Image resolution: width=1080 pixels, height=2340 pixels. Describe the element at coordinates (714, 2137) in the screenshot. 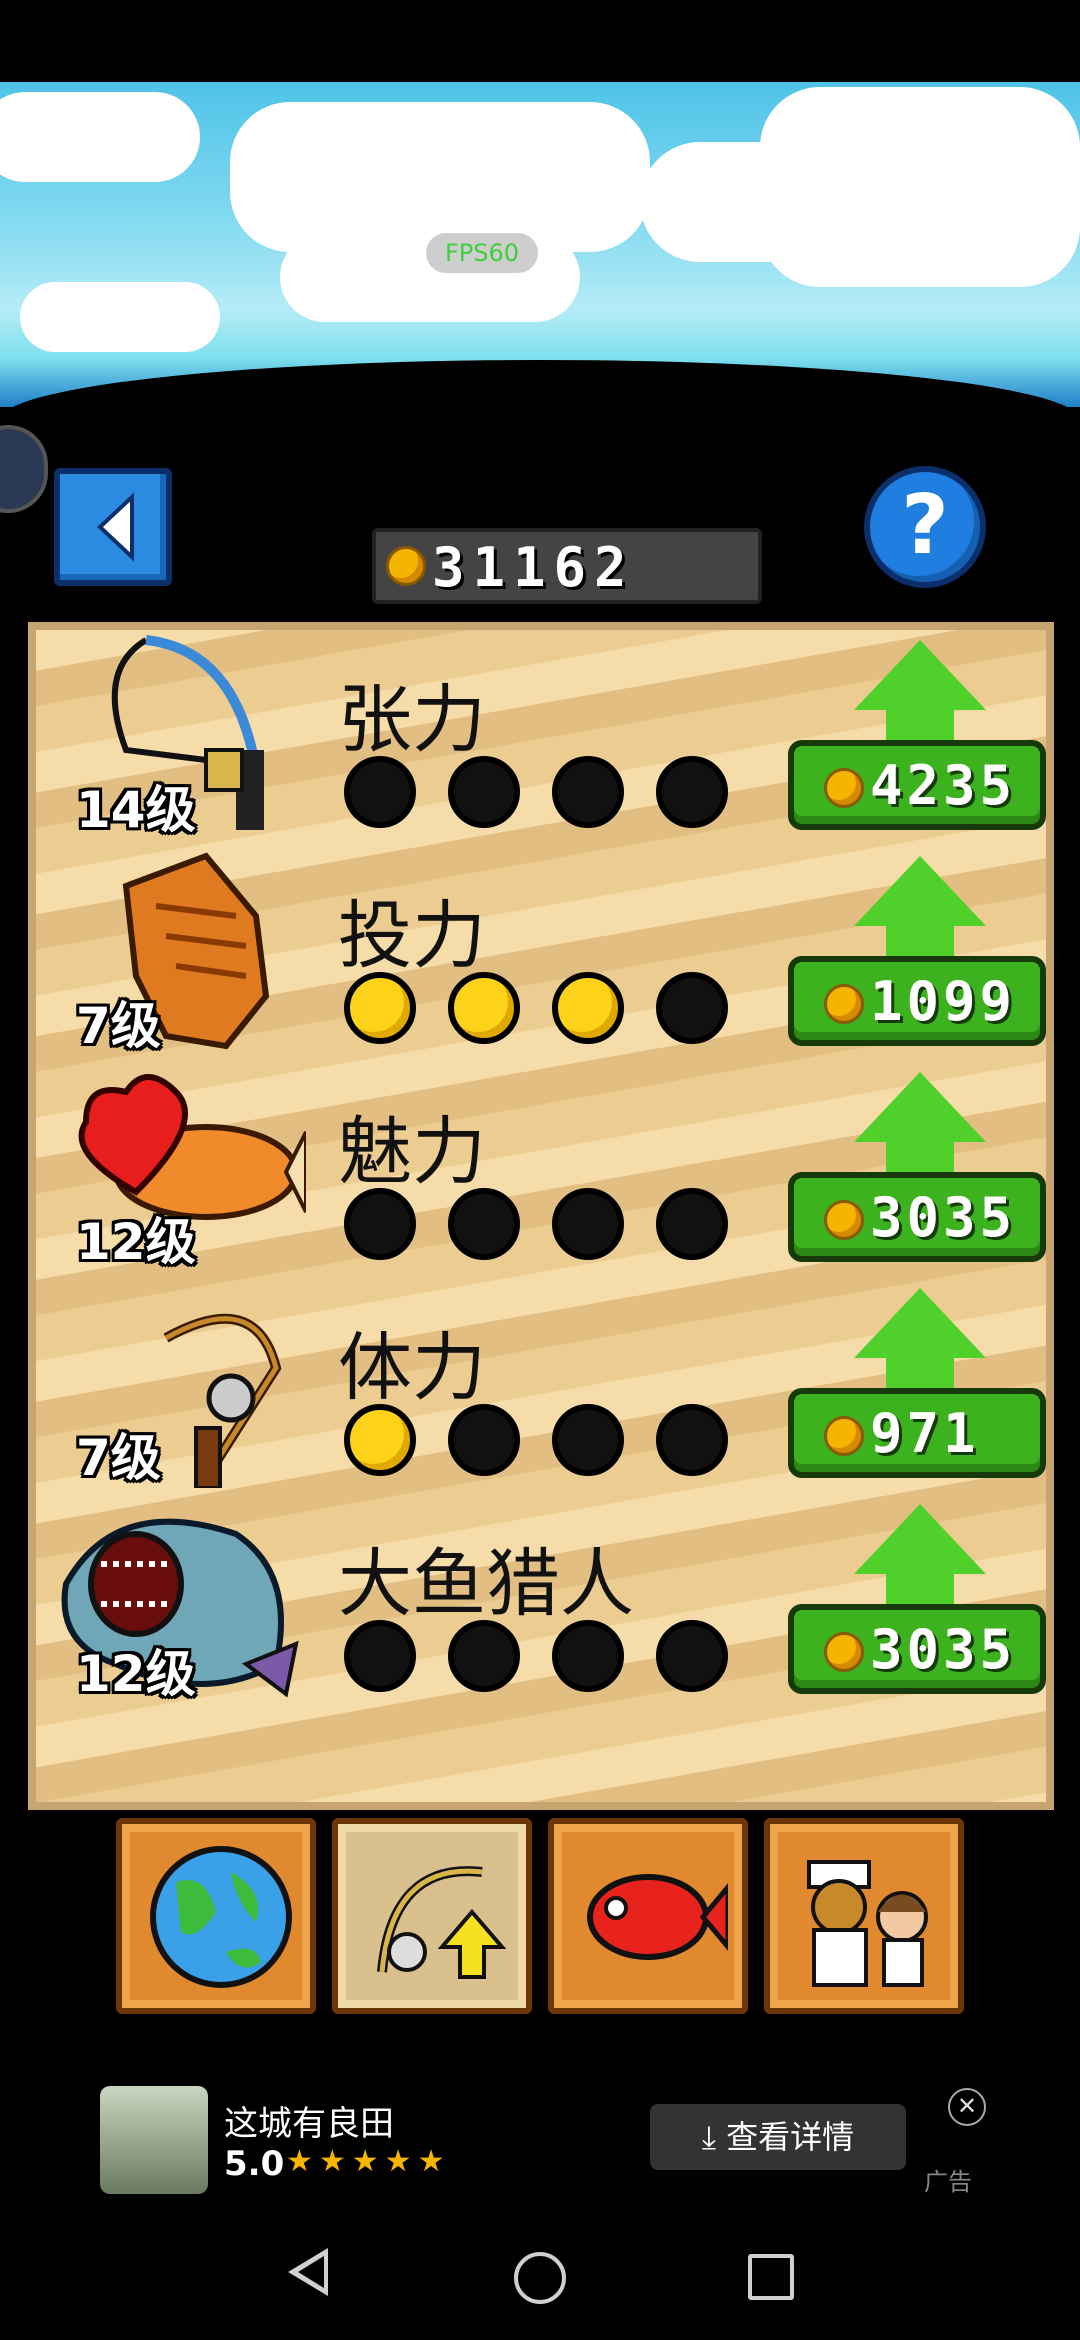

I see `download-icon: ⤓` at that location.